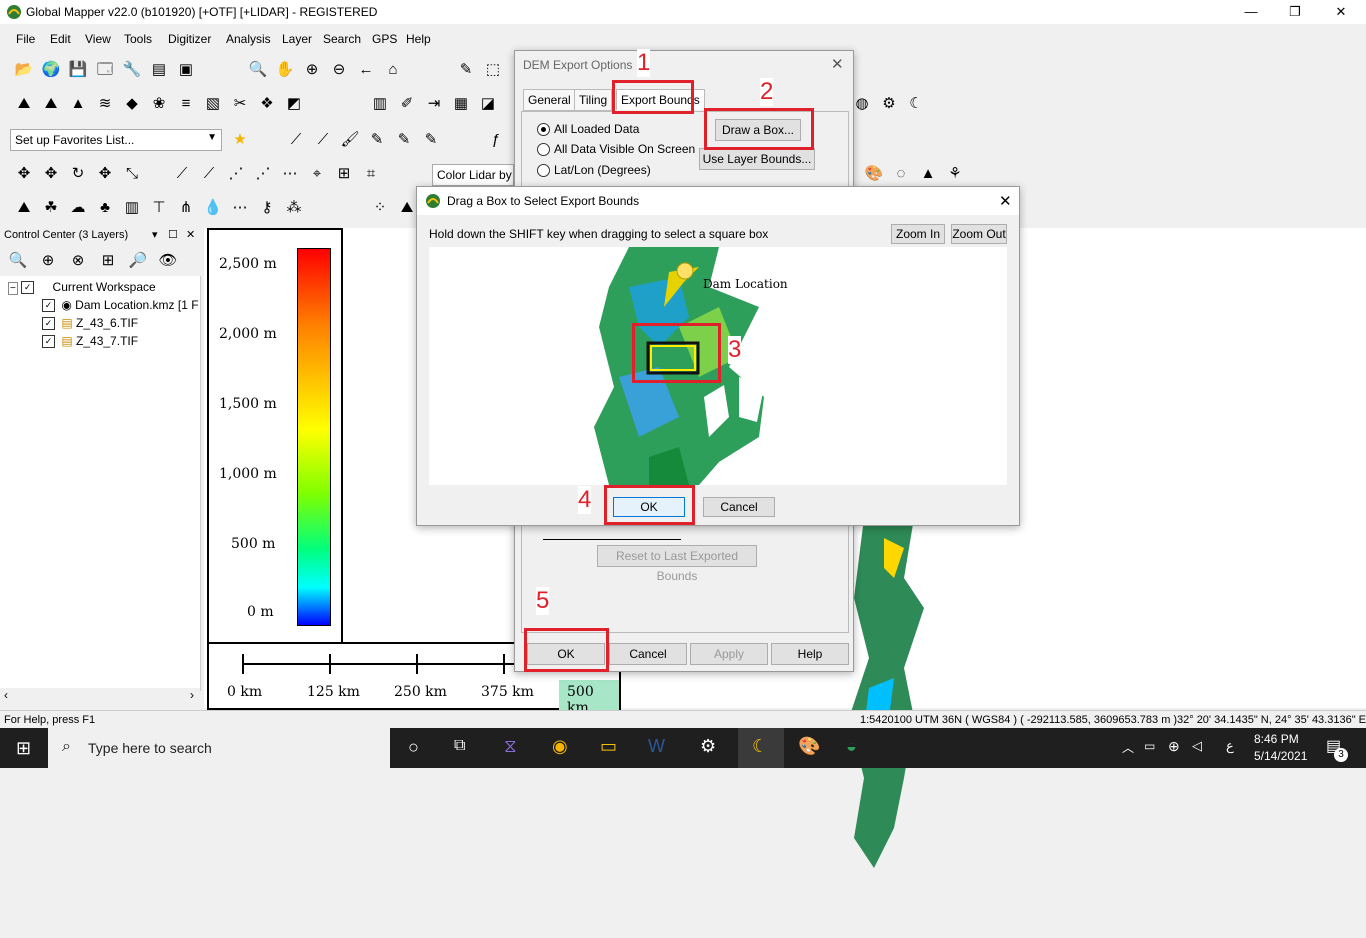  What do you see at coordinates (729, 654) in the screenshot?
I see `dem-apply-button: Apply` at bounding box center [729, 654].